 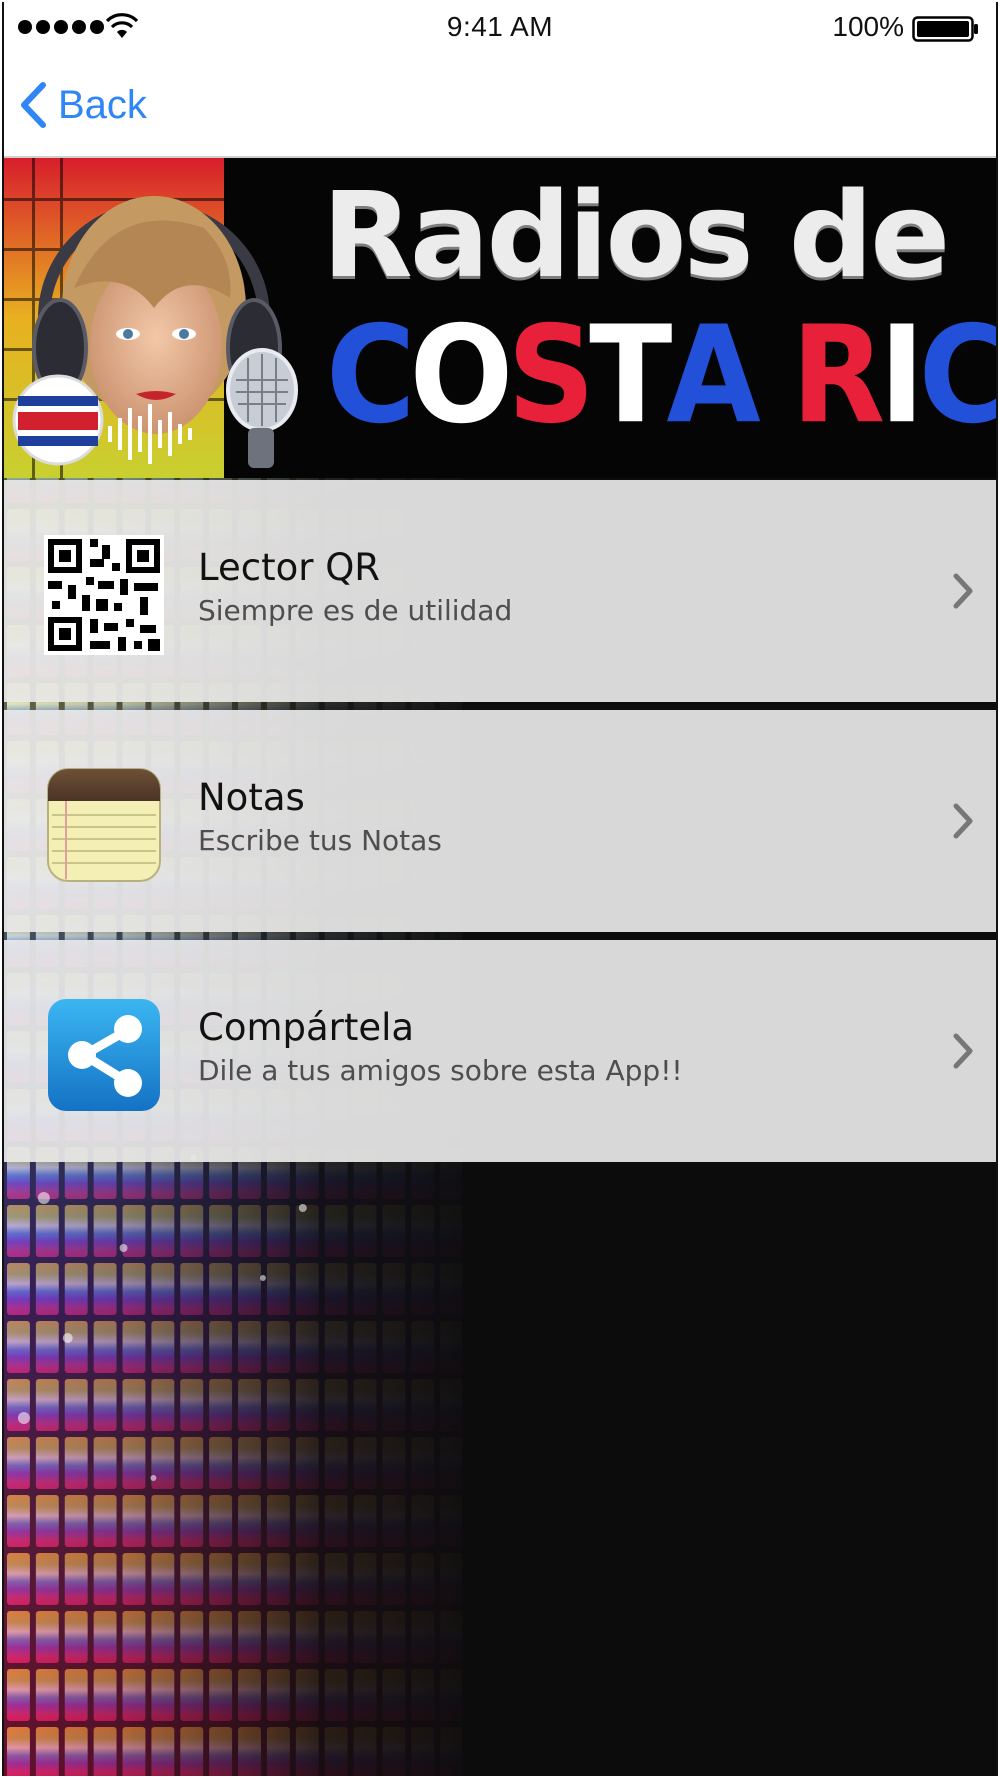 What do you see at coordinates (102, 104) in the screenshot?
I see `back-label: Back` at bounding box center [102, 104].